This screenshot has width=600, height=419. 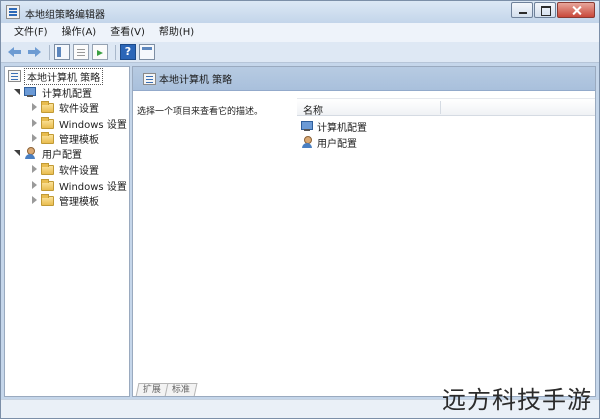 I want to click on window-controls, so click(x=552, y=10).